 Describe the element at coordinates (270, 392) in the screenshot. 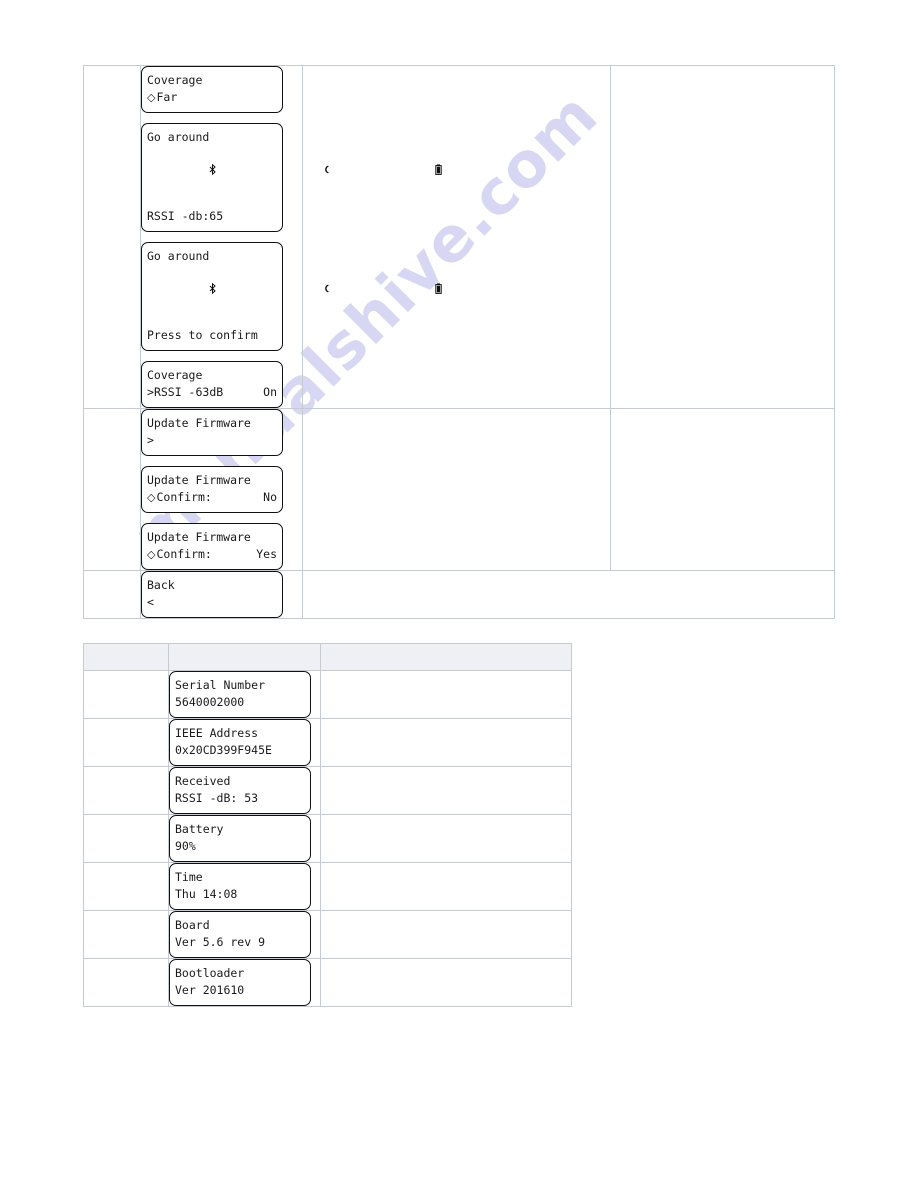

I see `lcd-right-value: On` at that location.